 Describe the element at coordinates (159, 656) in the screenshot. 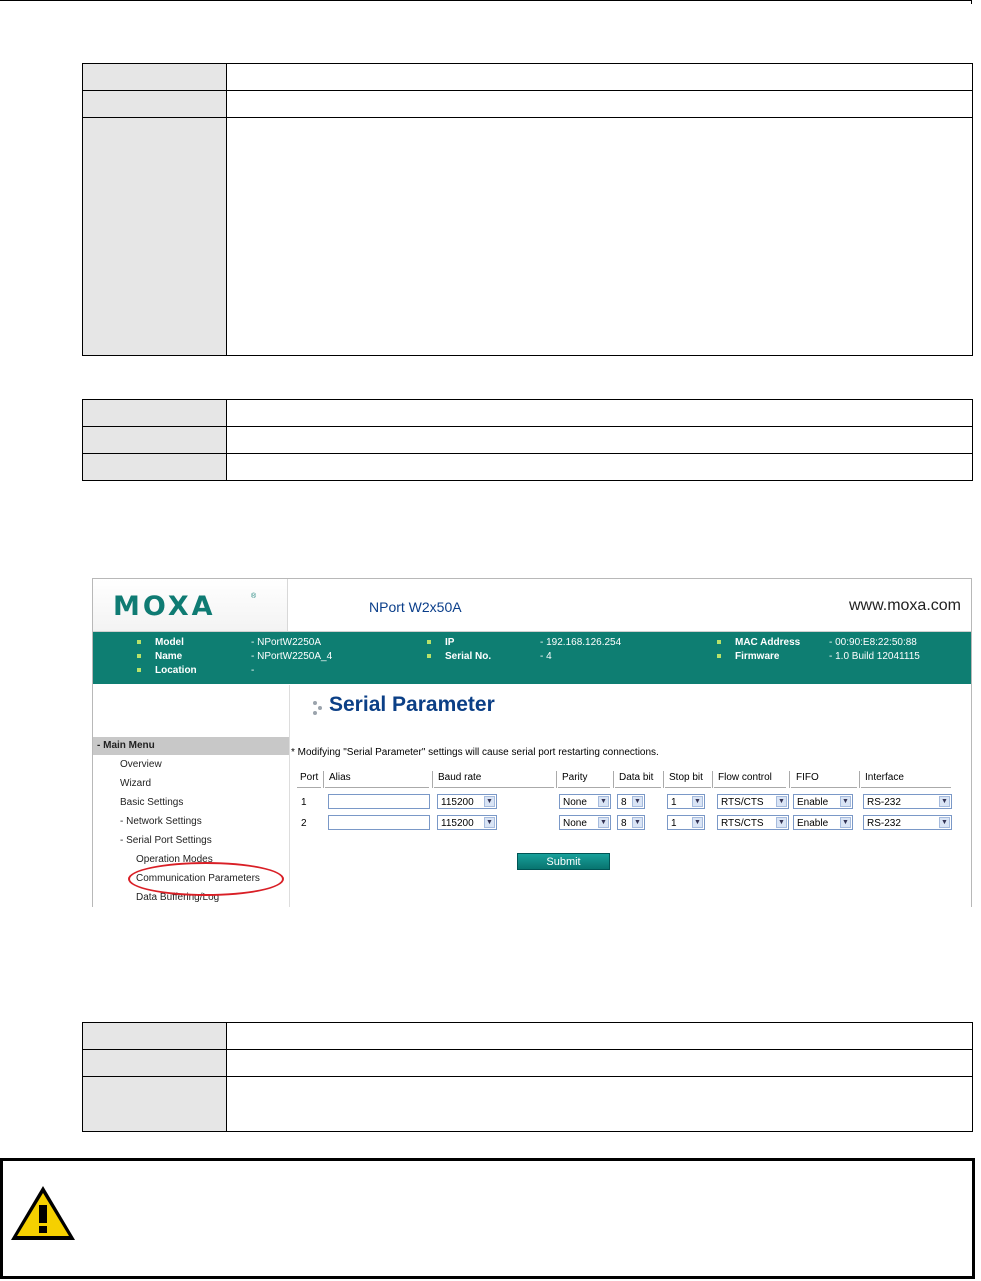

I see `info-name: Name` at that location.